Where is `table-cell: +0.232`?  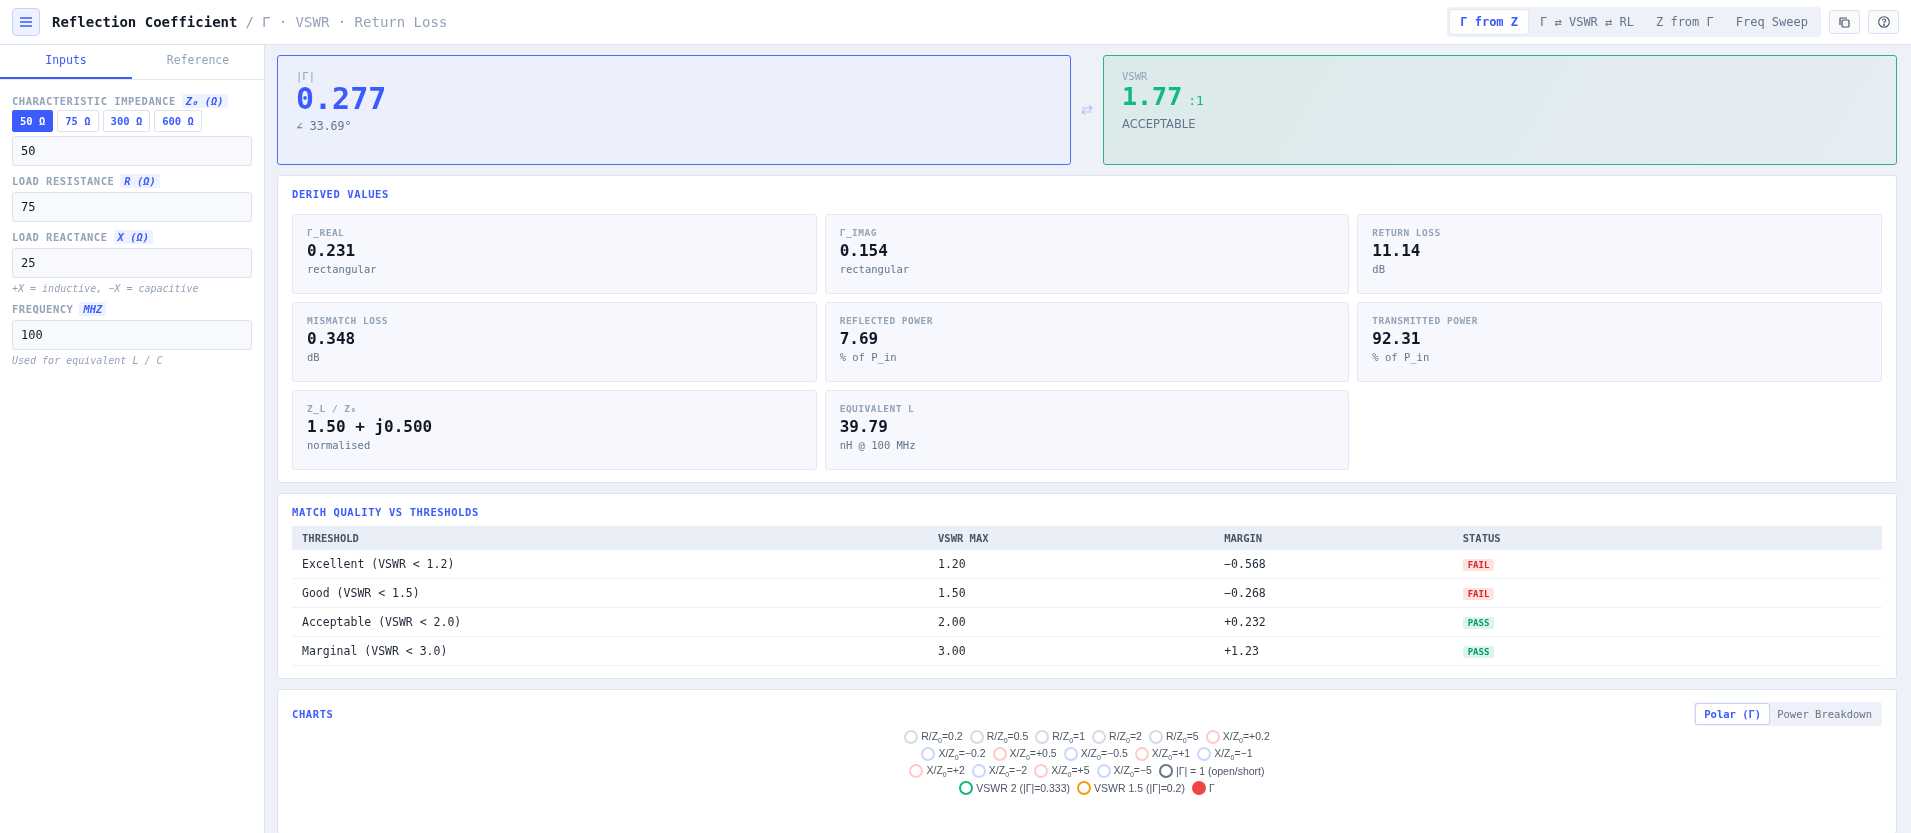
table-cell: +0.232 is located at coordinates (1333, 622).